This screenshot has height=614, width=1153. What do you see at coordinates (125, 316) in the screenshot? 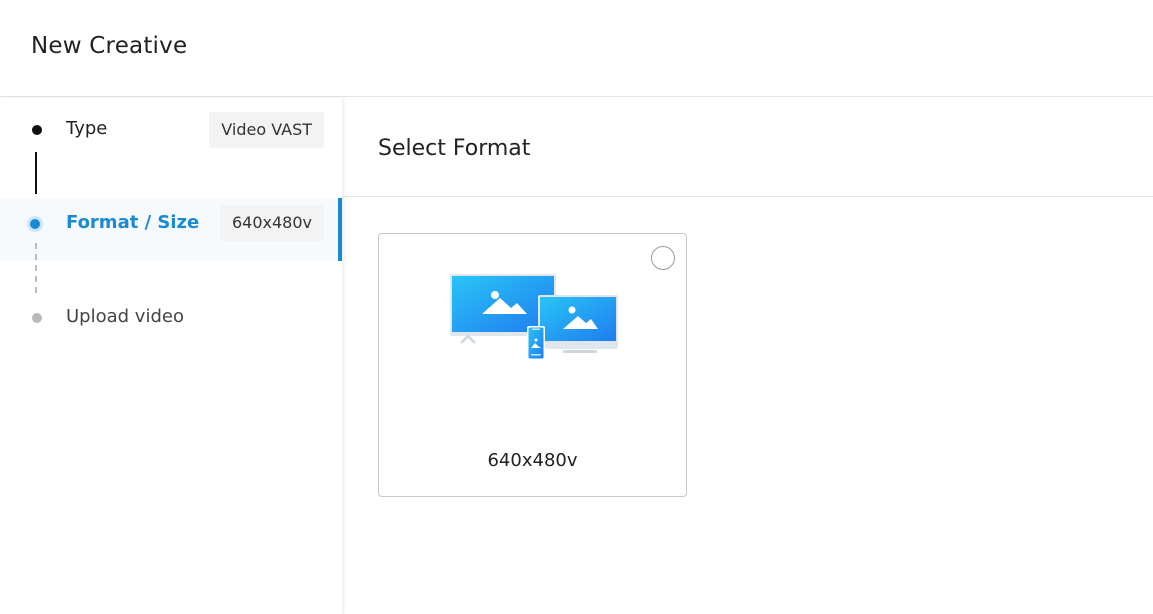
I see `step-label: Upload video` at bounding box center [125, 316].